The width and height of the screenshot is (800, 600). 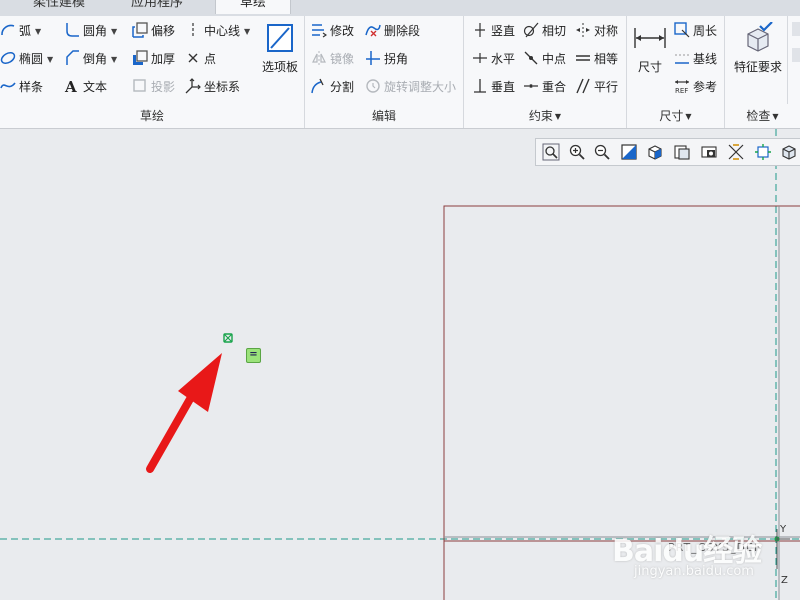 I want to click on repaint-icon, so click(x=629, y=152).